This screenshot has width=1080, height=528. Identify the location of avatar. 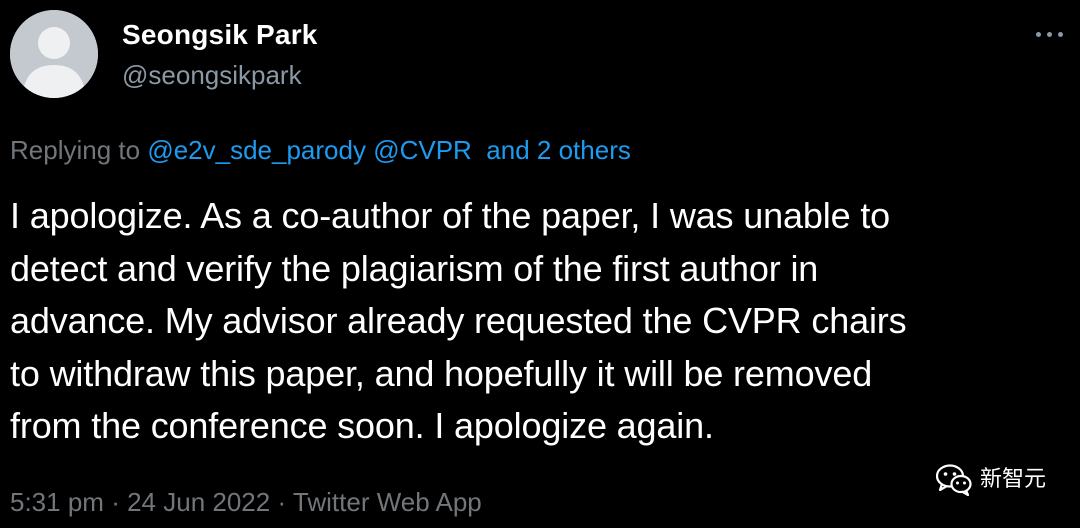
(54, 54).